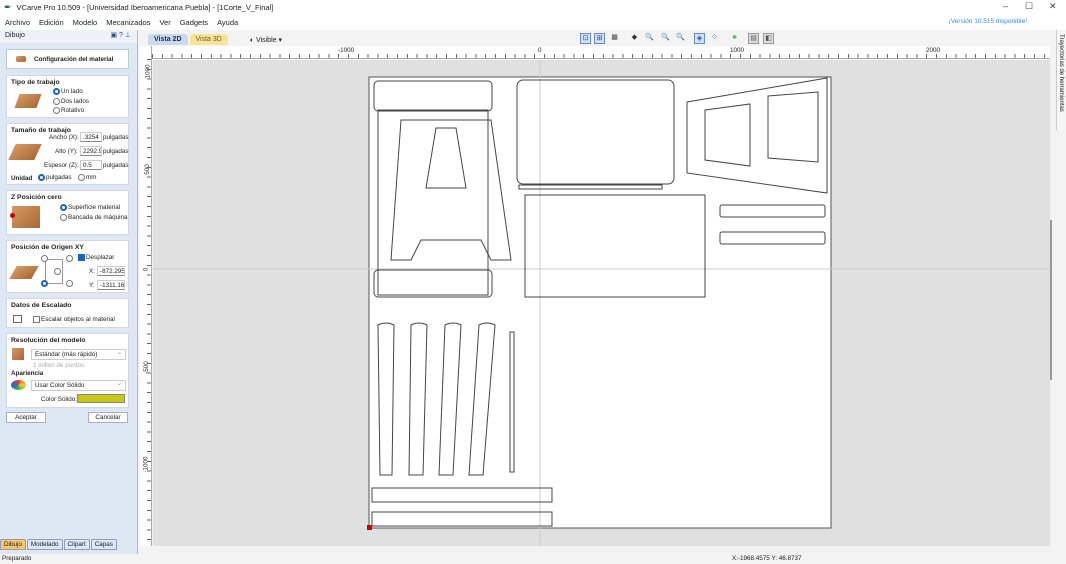 The height and width of the screenshot is (564, 1066). Describe the element at coordinates (369, 527) in the screenshot. I see `origin-marker` at that location.